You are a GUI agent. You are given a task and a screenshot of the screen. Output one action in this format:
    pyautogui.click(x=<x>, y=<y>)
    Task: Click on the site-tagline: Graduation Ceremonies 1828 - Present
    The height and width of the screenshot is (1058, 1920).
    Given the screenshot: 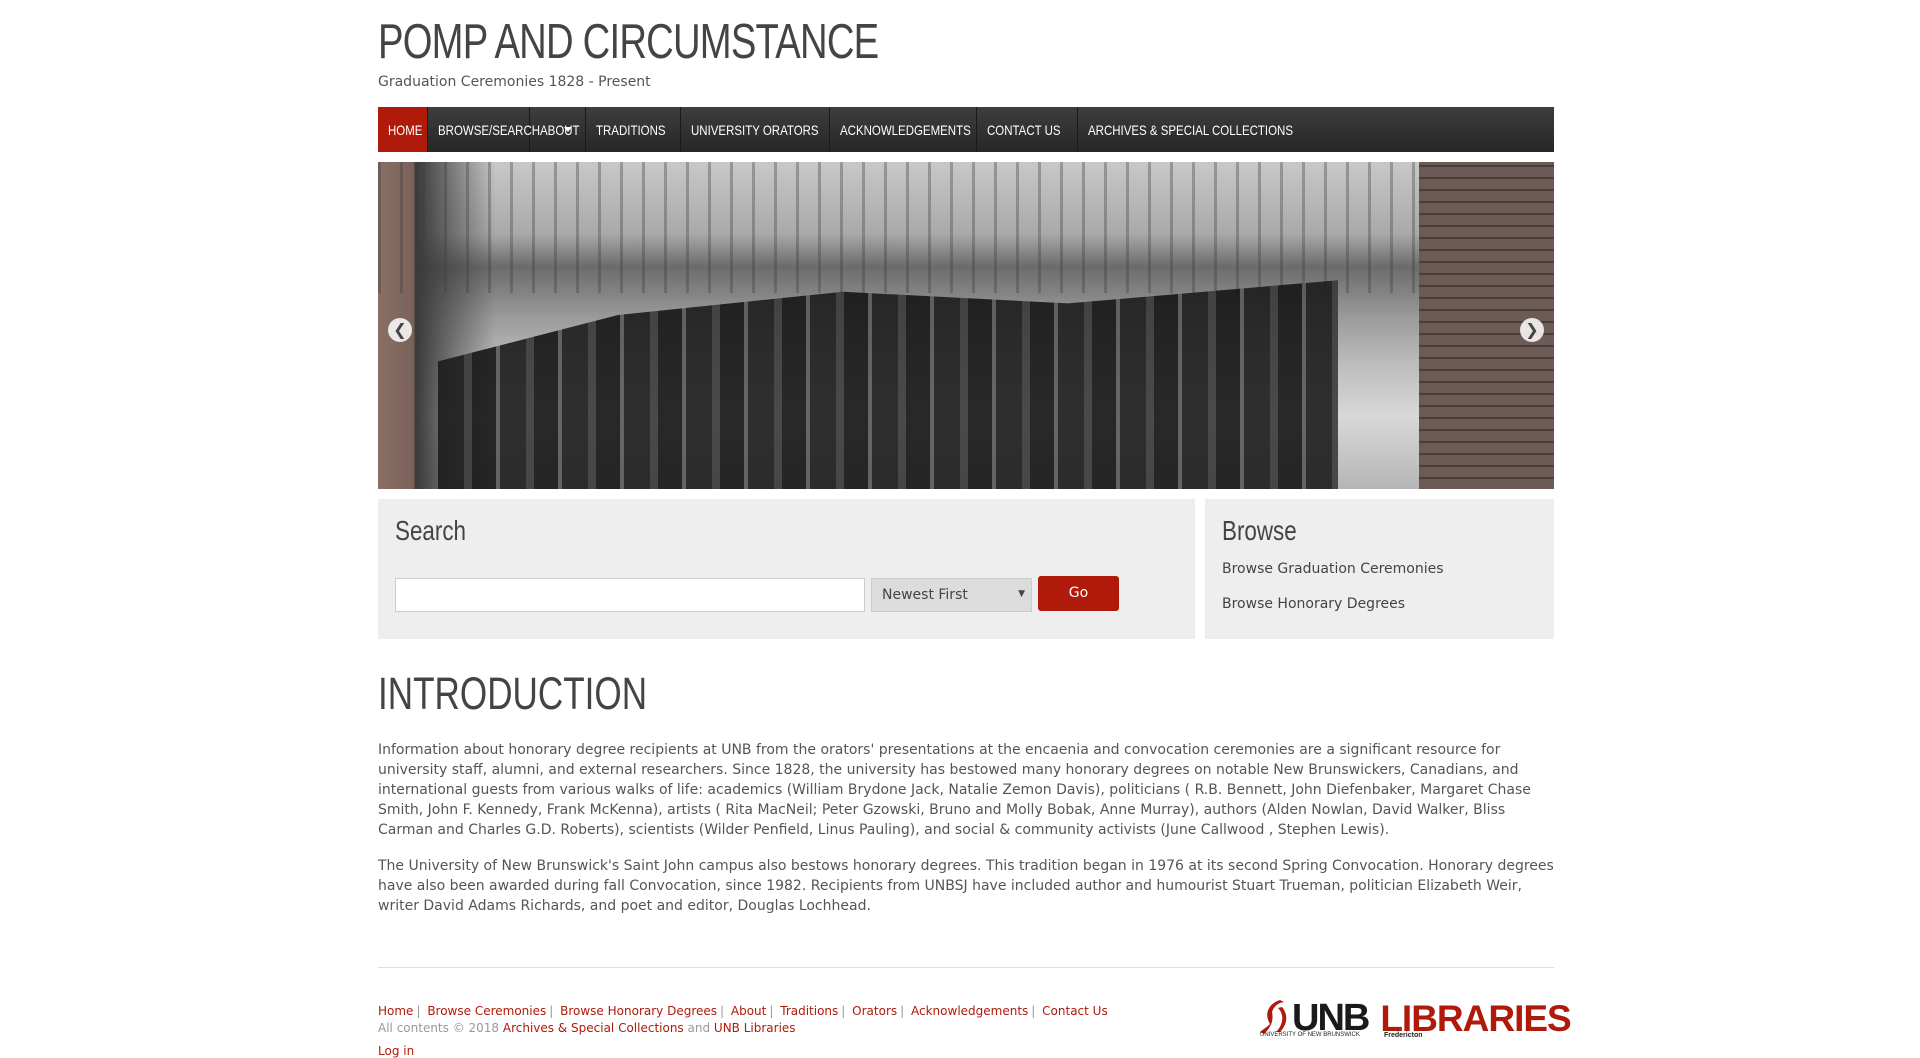 What is the action you would take?
    pyautogui.click(x=514, y=82)
    